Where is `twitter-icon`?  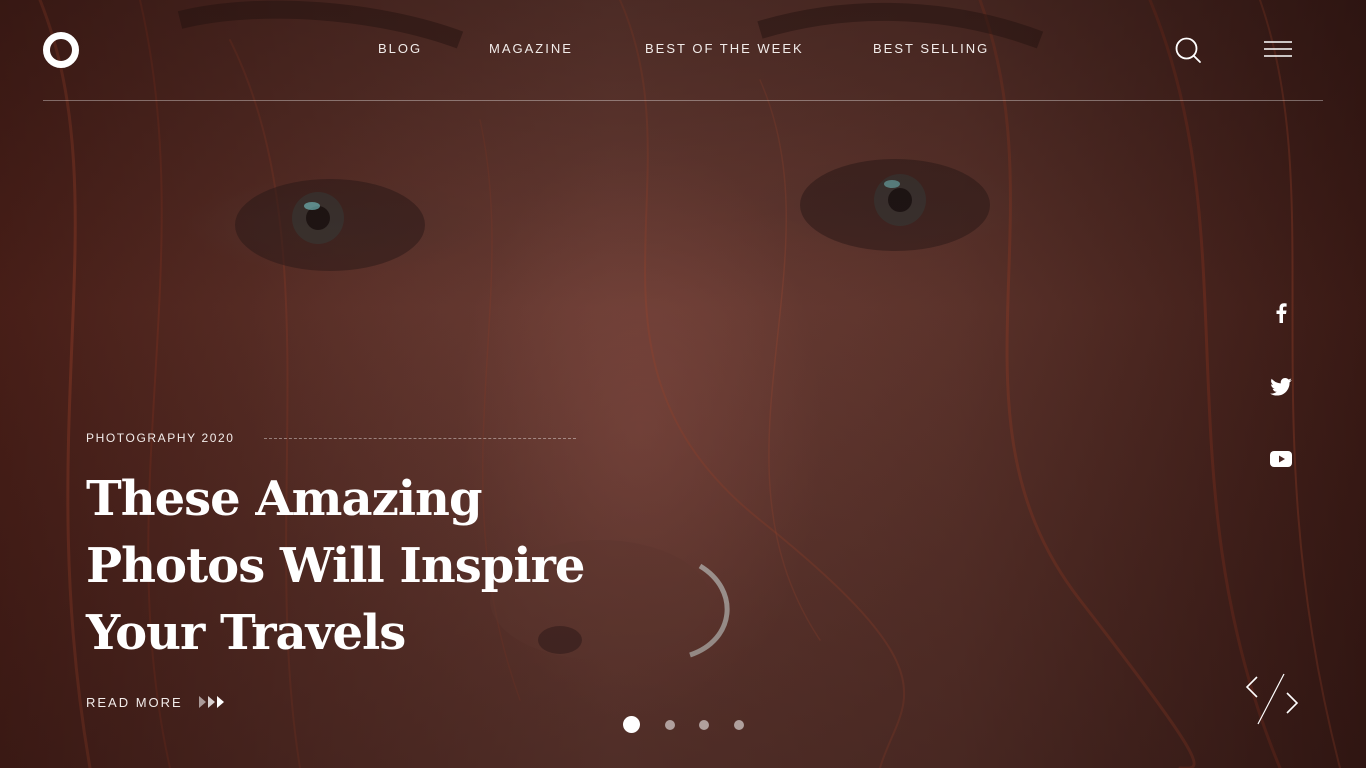 twitter-icon is located at coordinates (1281, 387).